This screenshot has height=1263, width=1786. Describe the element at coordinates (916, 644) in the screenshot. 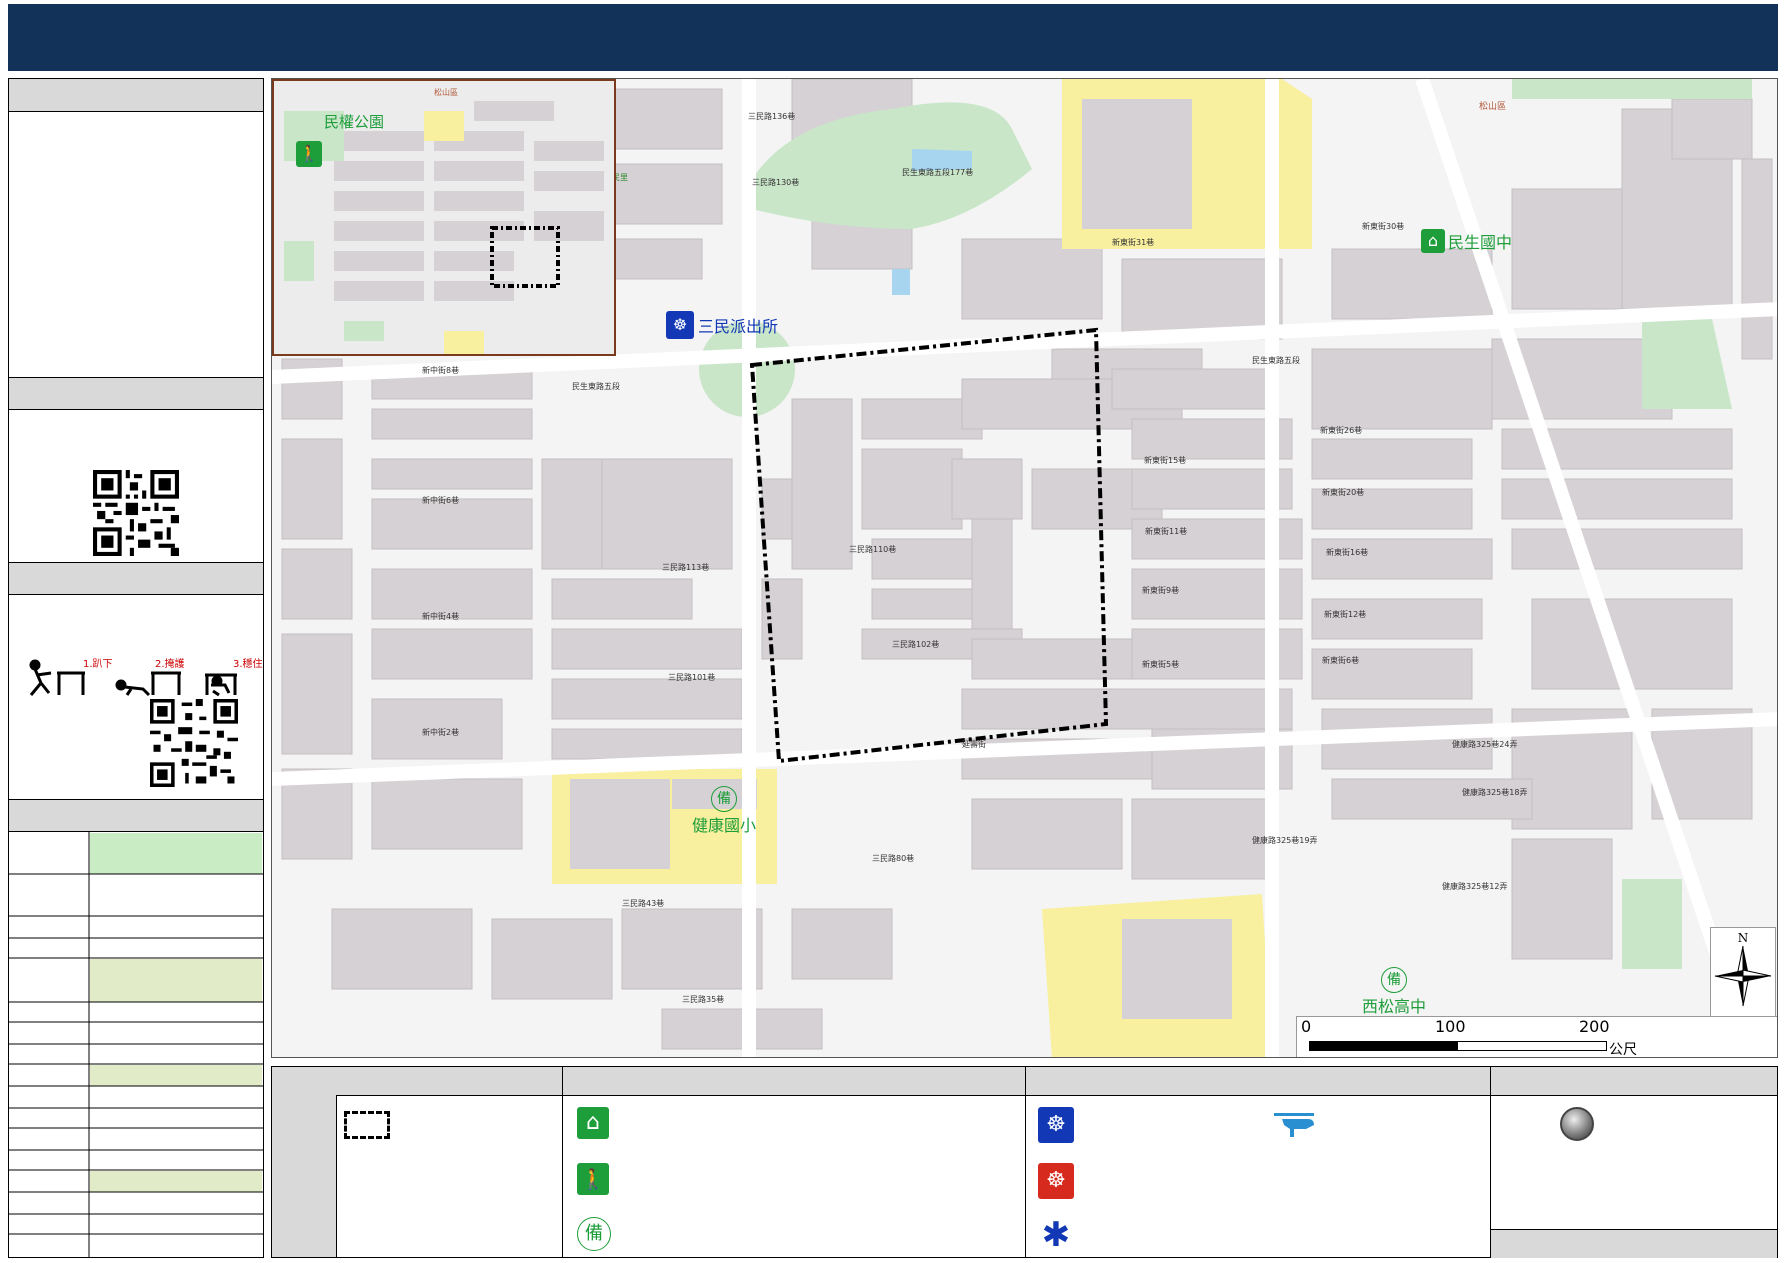

I see `street-label: 三民路102巷` at that location.